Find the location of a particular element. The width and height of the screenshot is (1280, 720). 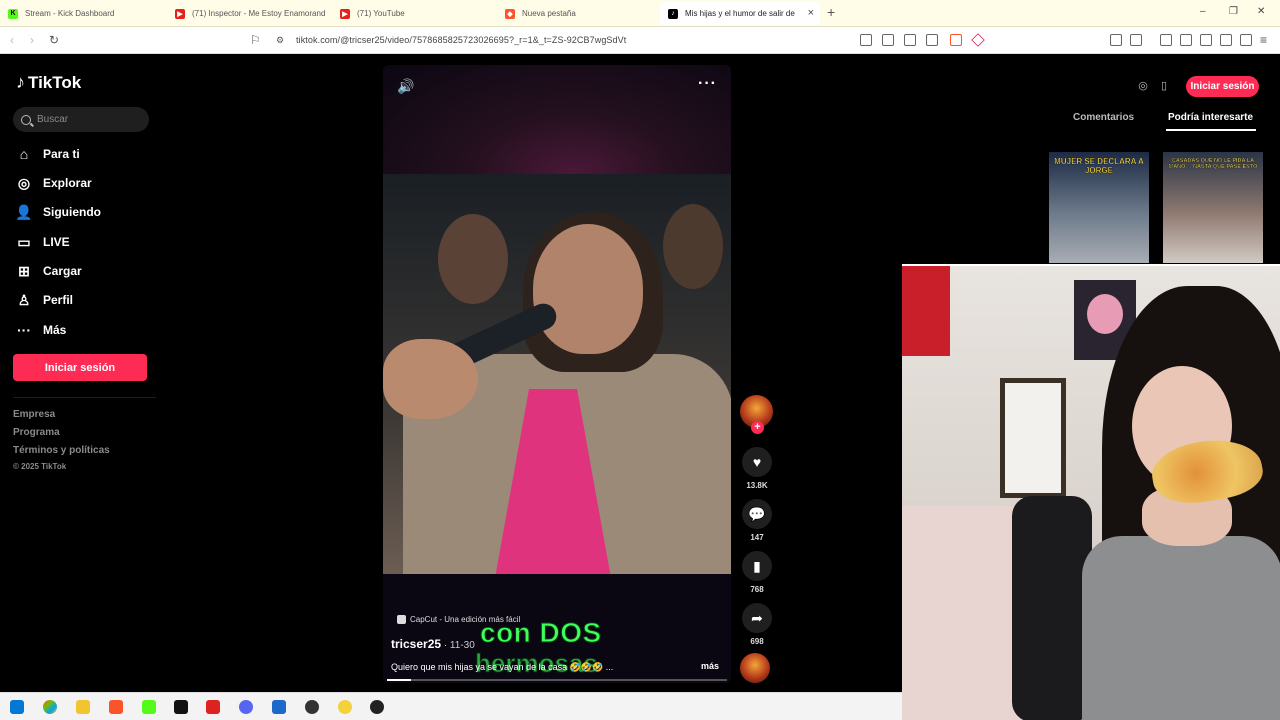

comment-icon: 💬 is located at coordinates (757, 514).